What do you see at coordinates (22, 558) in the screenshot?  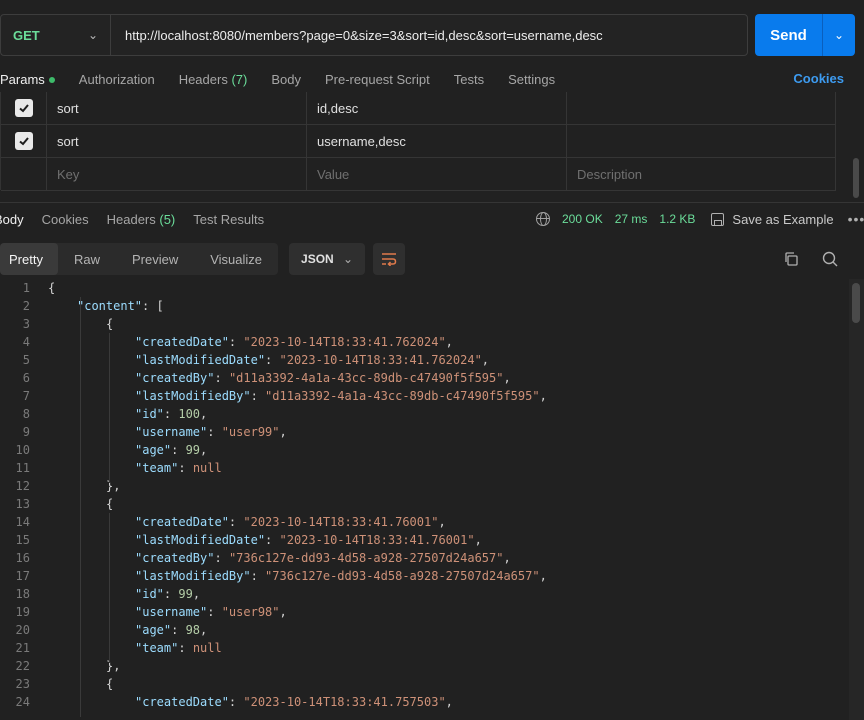 I see `line-number: 16` at bounding box center [22, 558].